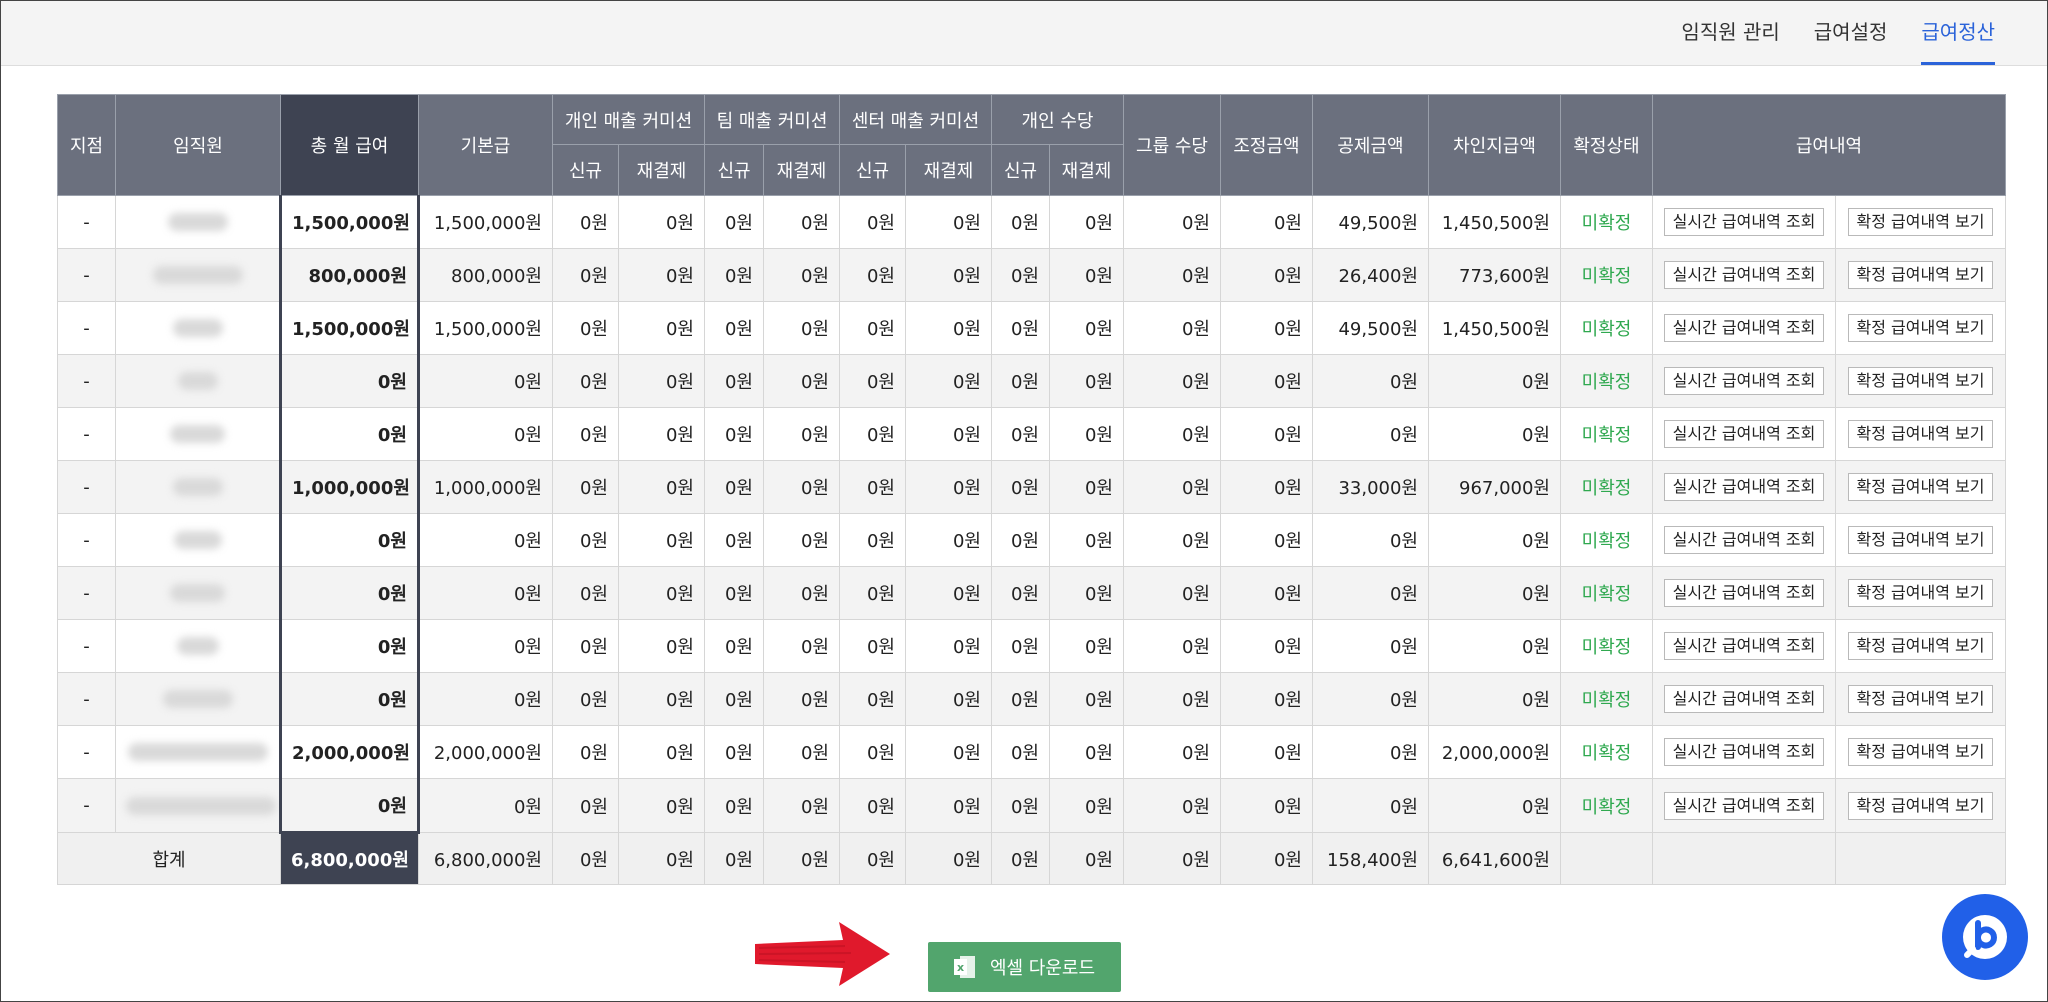 This screenshot has height=1002, width=2048. I want to click on excel-icon: x, so click(964, 967).